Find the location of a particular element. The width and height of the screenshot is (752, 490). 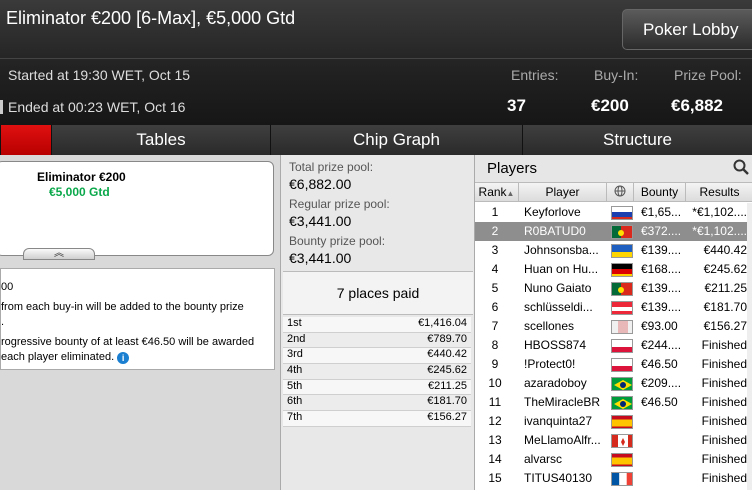

card-tournament-name: Eliminator €200 is located at coordinates (81, 177).